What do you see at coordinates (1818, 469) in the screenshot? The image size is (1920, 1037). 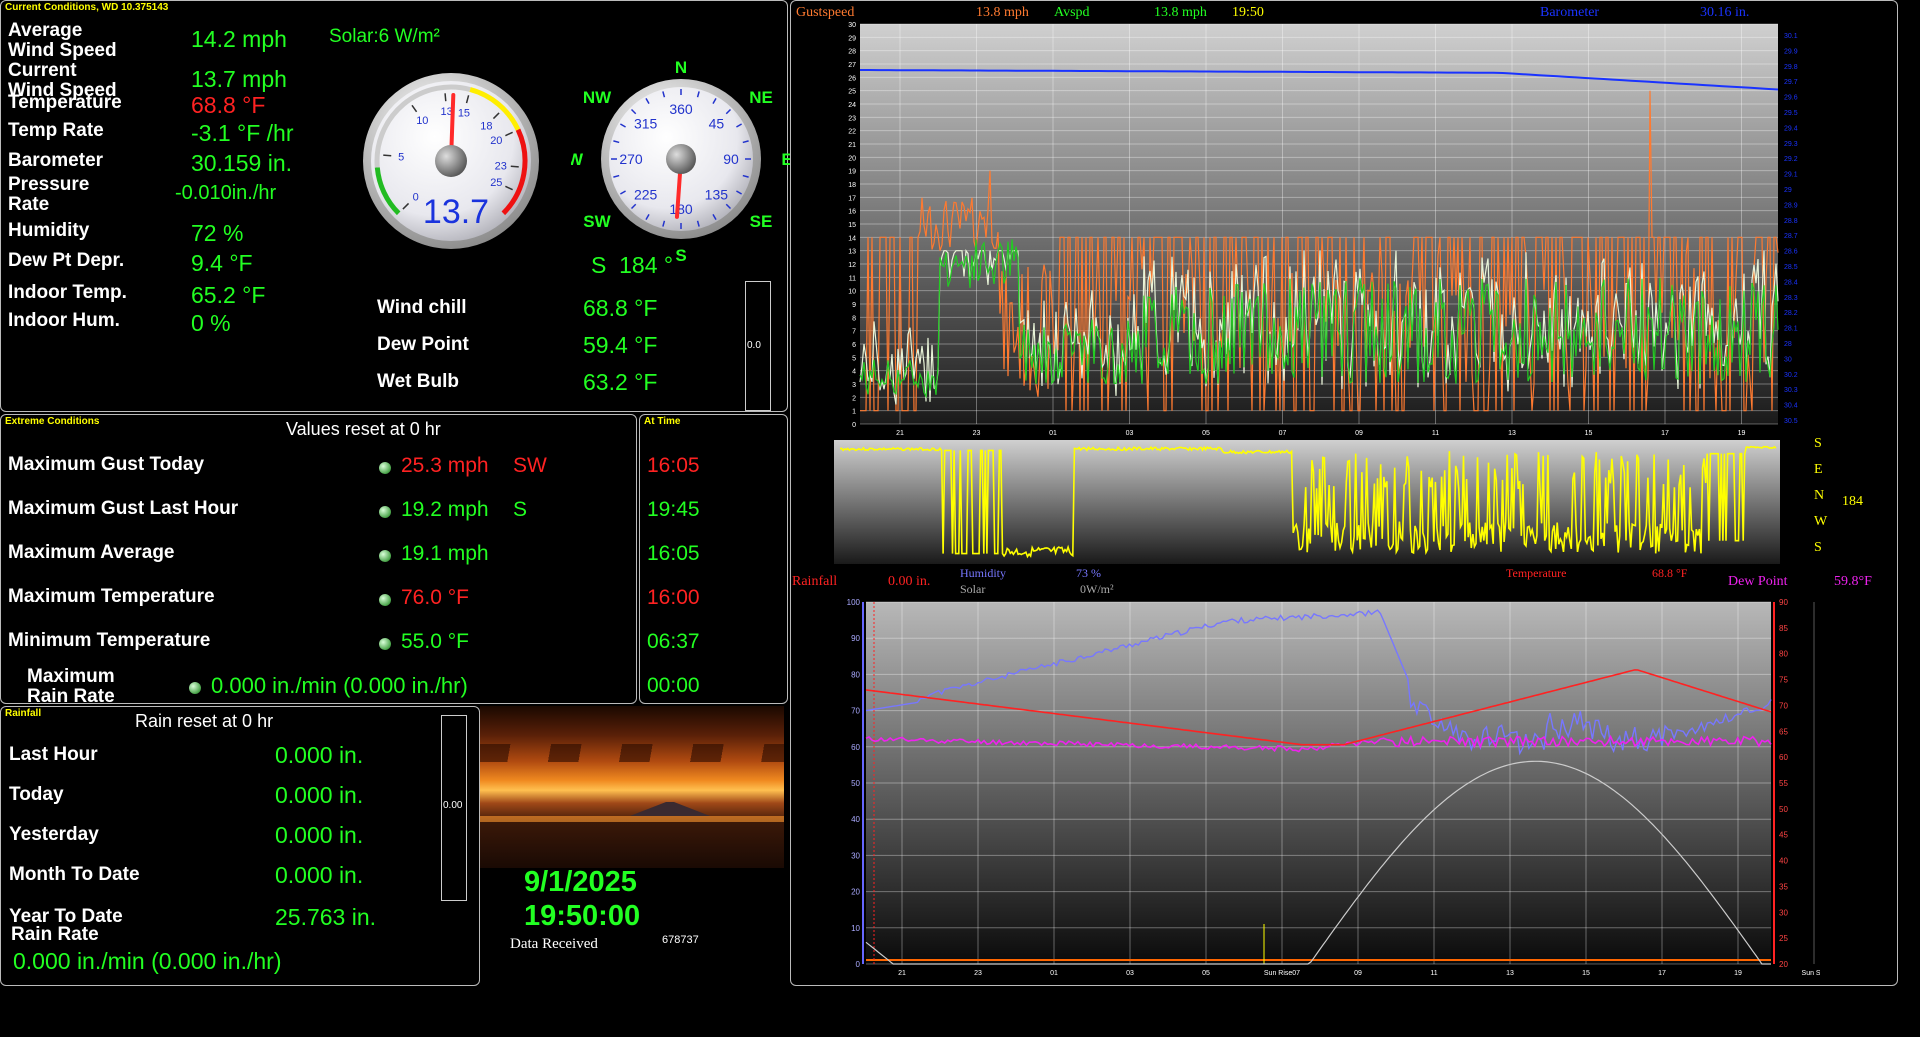 I see `direction-axis-label-1: E` at bounding box center [1818, 469].